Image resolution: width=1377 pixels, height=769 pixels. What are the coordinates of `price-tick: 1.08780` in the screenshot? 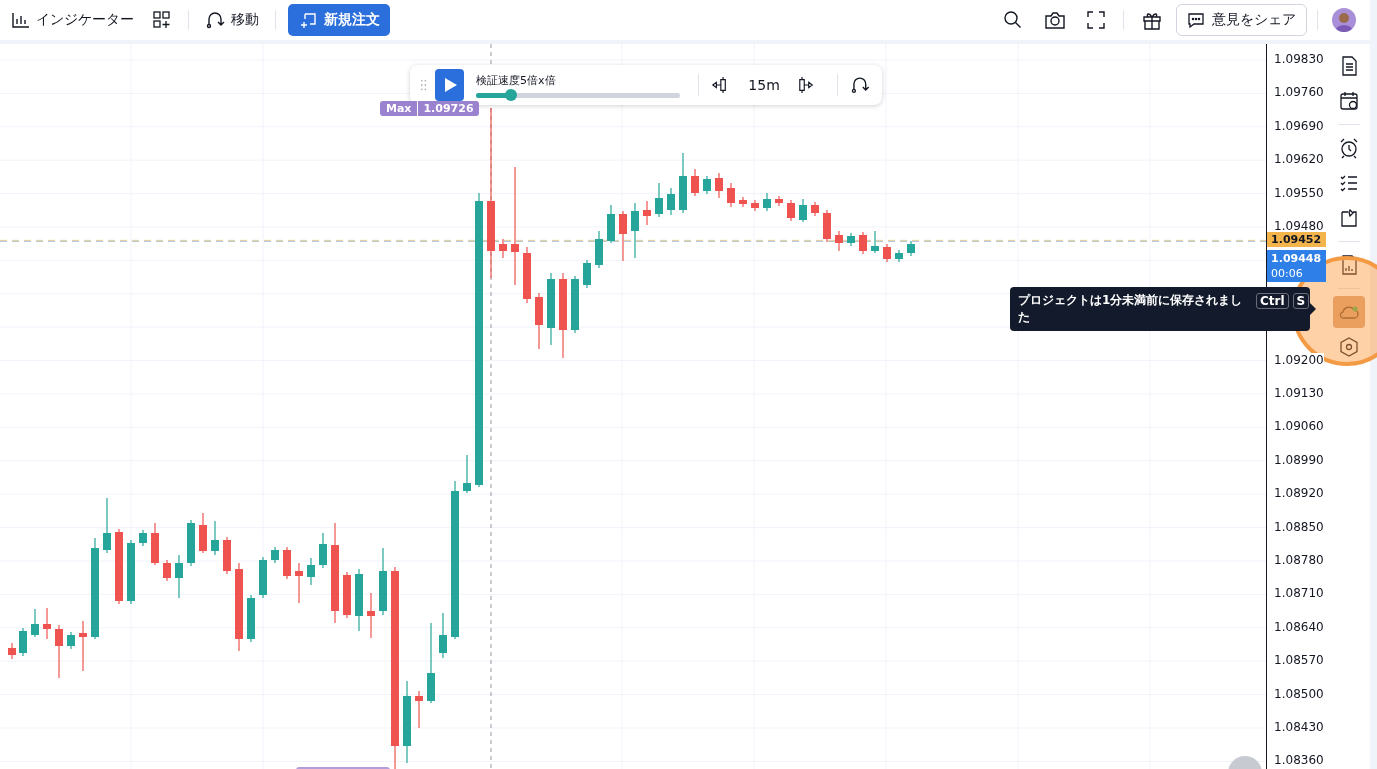 It's located at (1299, 560).